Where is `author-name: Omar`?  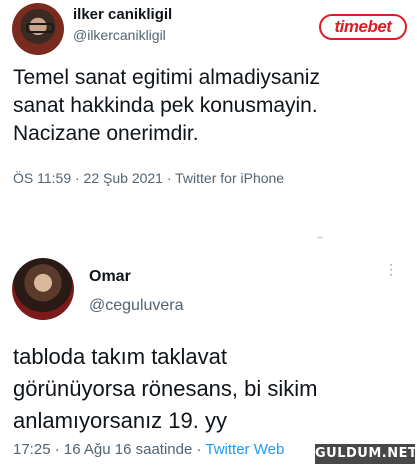 author-name: Omar is located at coordinates (110, 277).